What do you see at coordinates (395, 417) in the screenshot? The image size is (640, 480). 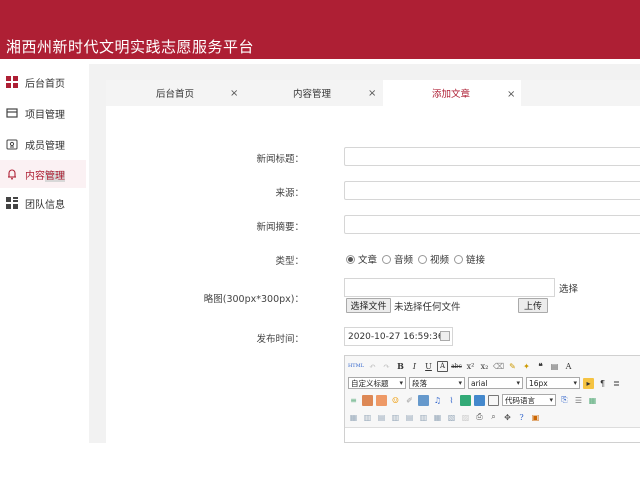 I see `insert-col-icon: ▥` at bounding box center [395, 417].